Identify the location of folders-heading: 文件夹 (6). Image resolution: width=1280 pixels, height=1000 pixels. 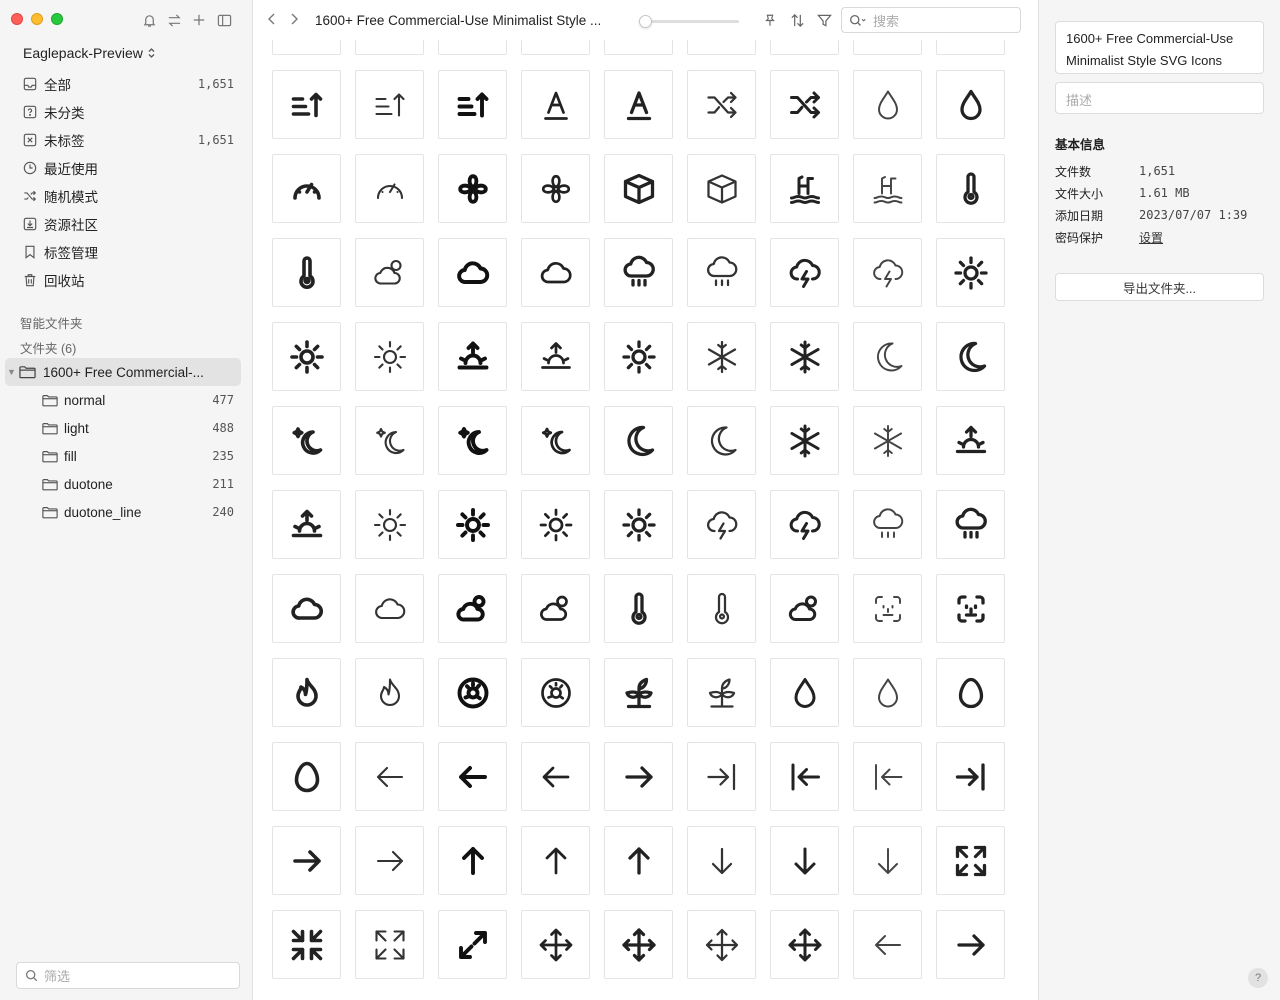
(48, 347).